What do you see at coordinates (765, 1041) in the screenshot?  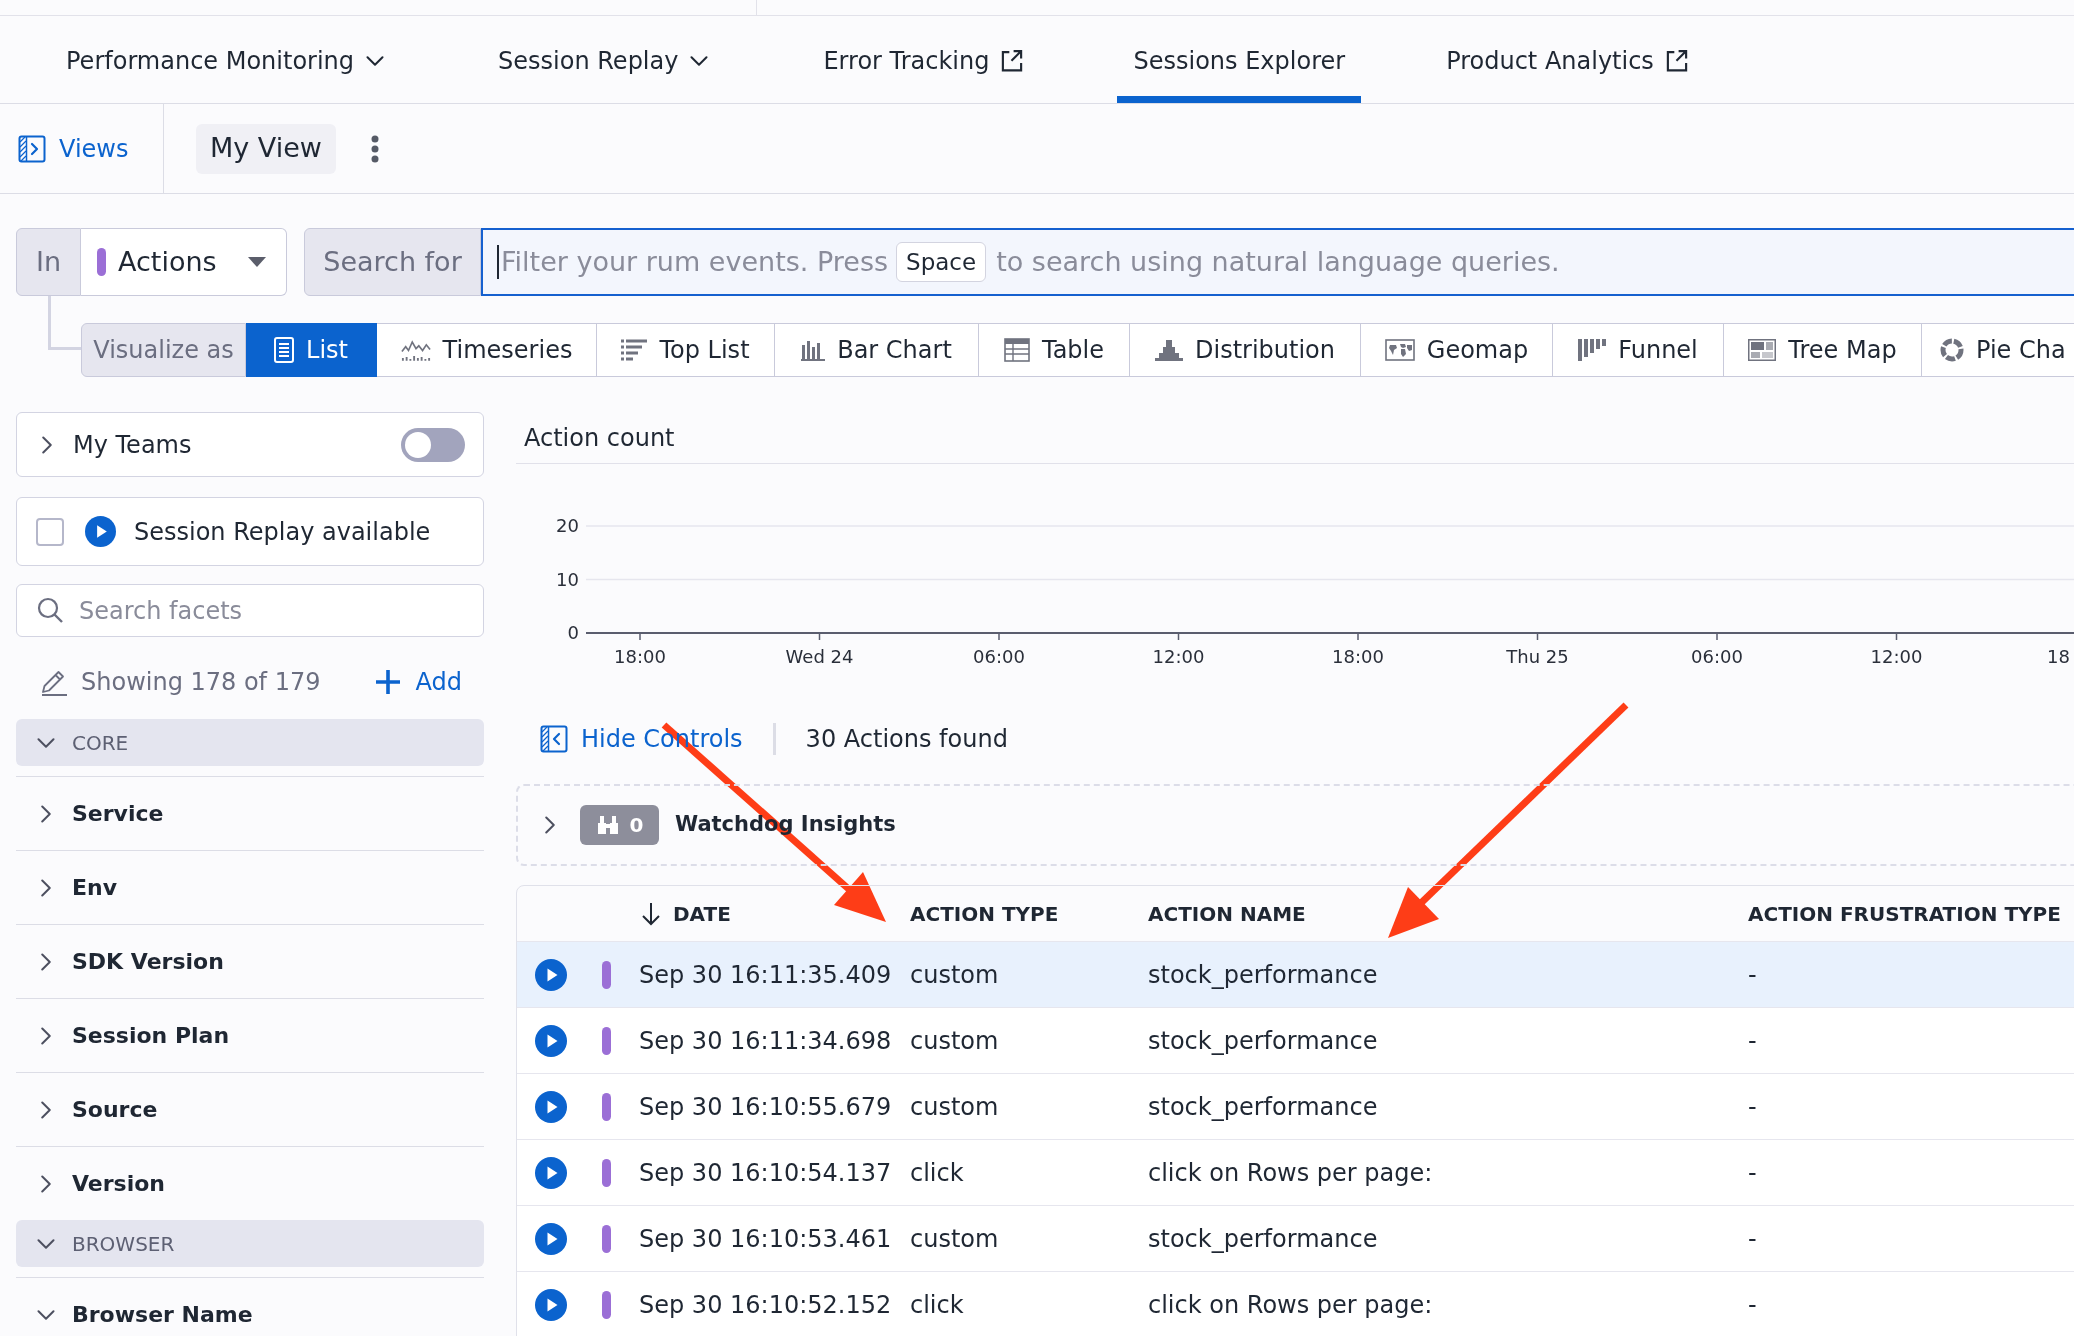 I see `table-cell-text: Sep 30 16:11:34.698` at bounding box center [765, 1041].